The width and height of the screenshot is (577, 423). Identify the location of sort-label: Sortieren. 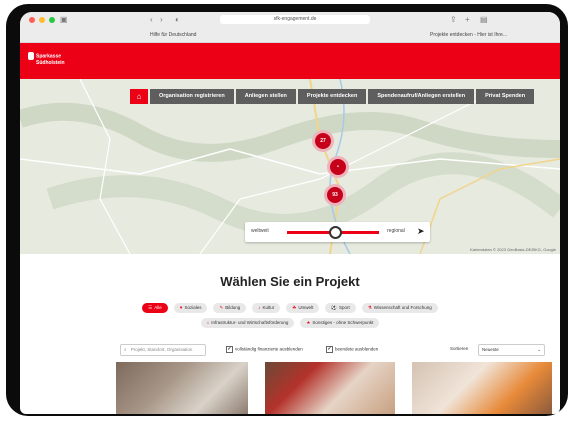
(459, 348).